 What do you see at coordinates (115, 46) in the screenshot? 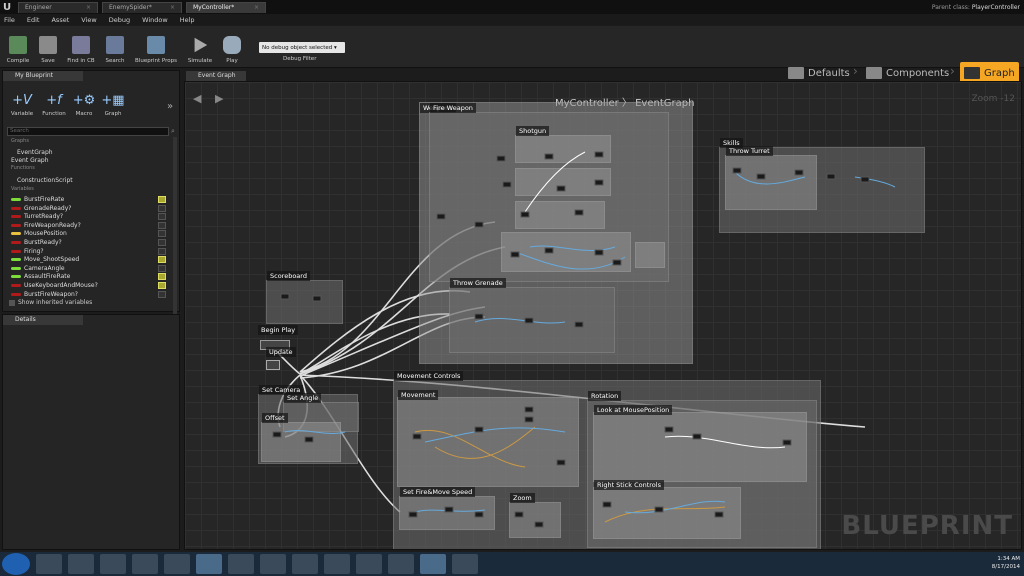
I see `search-button: Search` at bounding box center [115, 46].